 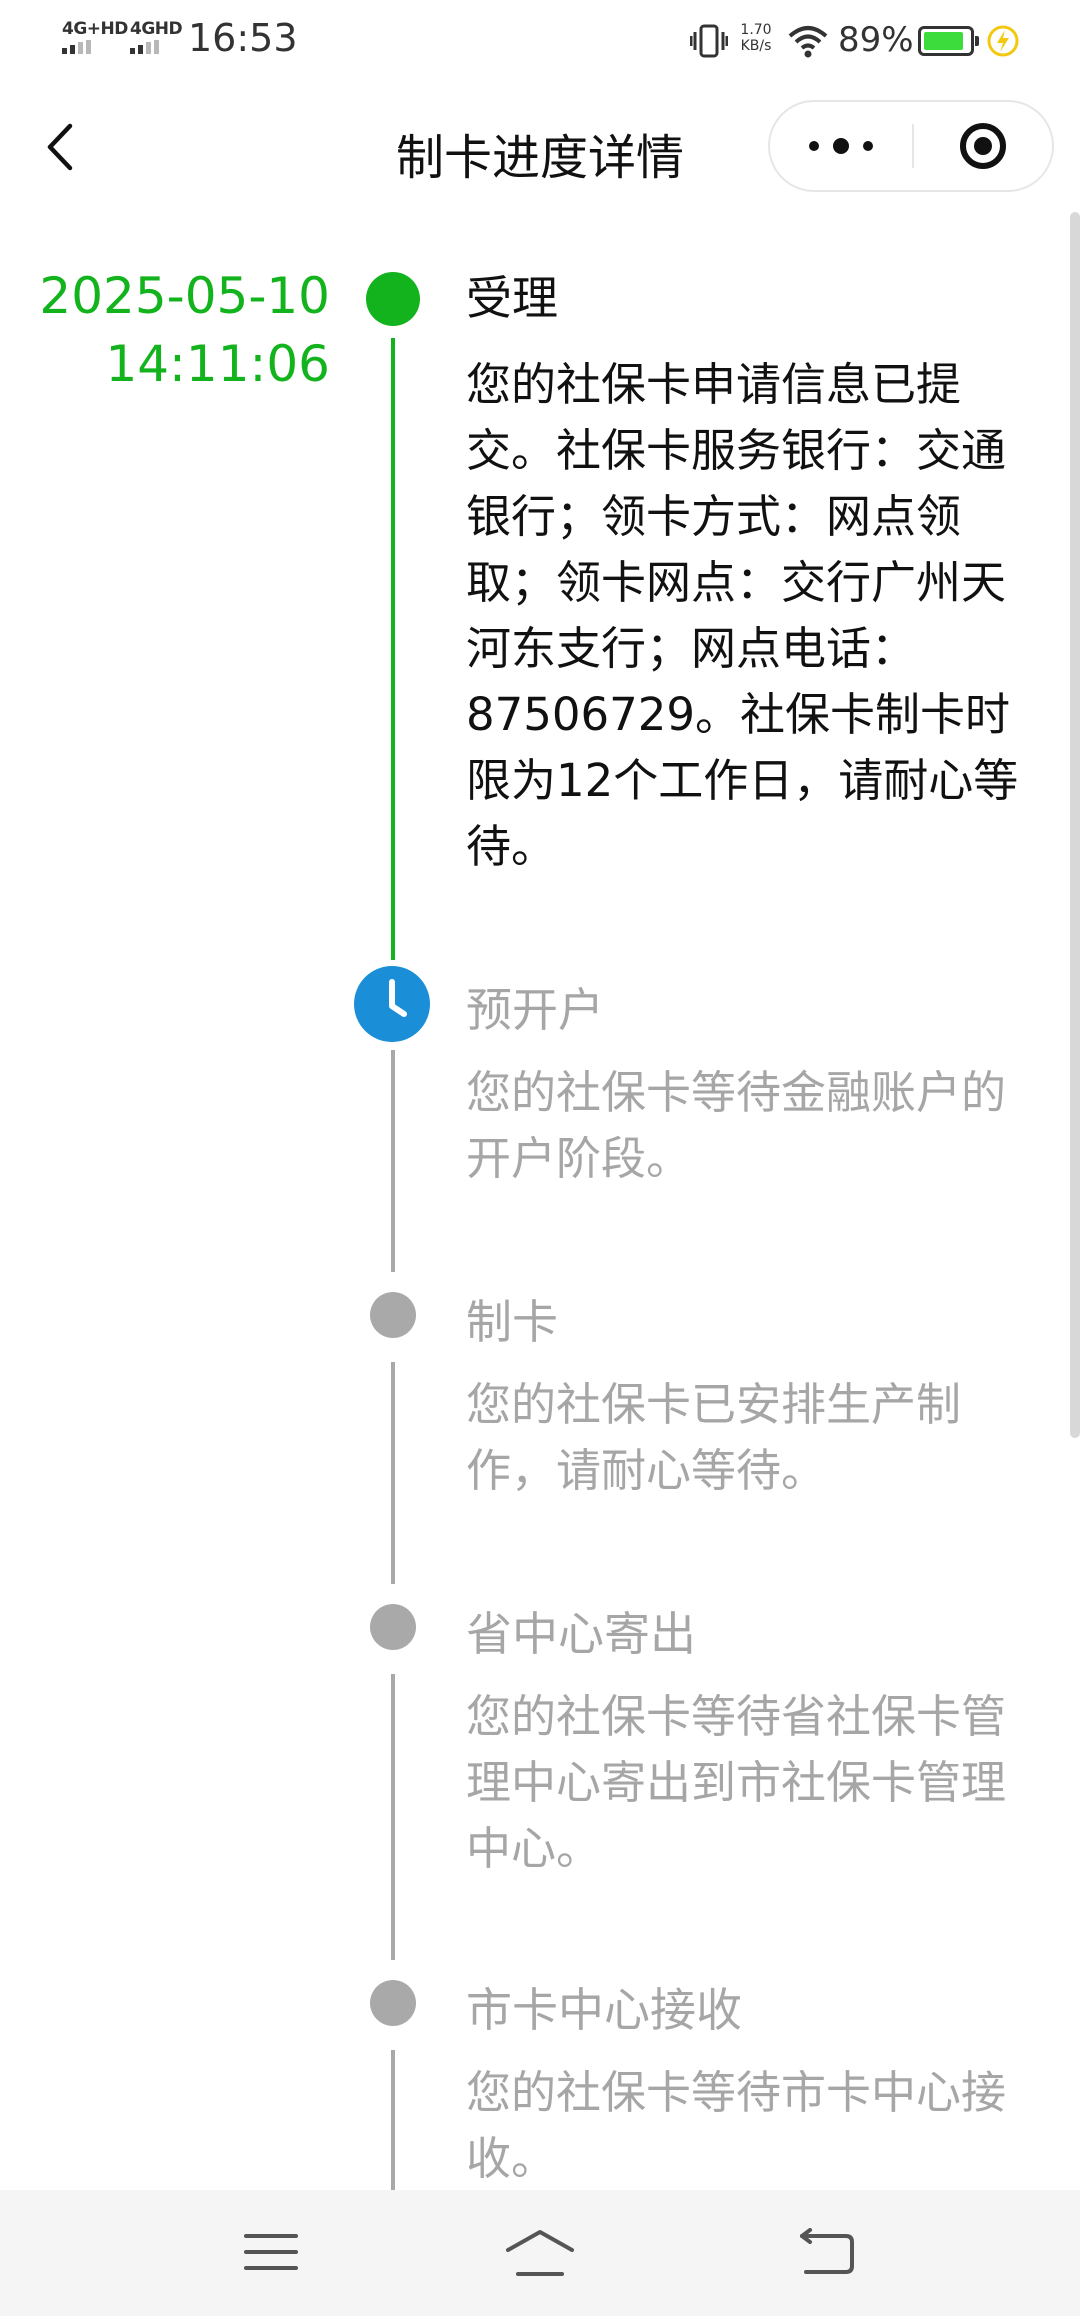 What do you see at coordinates (736, 1782) in the screenshot?
I see `step-description: 您的社保卡等待省社保卡管理中心寄出到市社保卡管理中心。` at bounding box center [736, 1782].